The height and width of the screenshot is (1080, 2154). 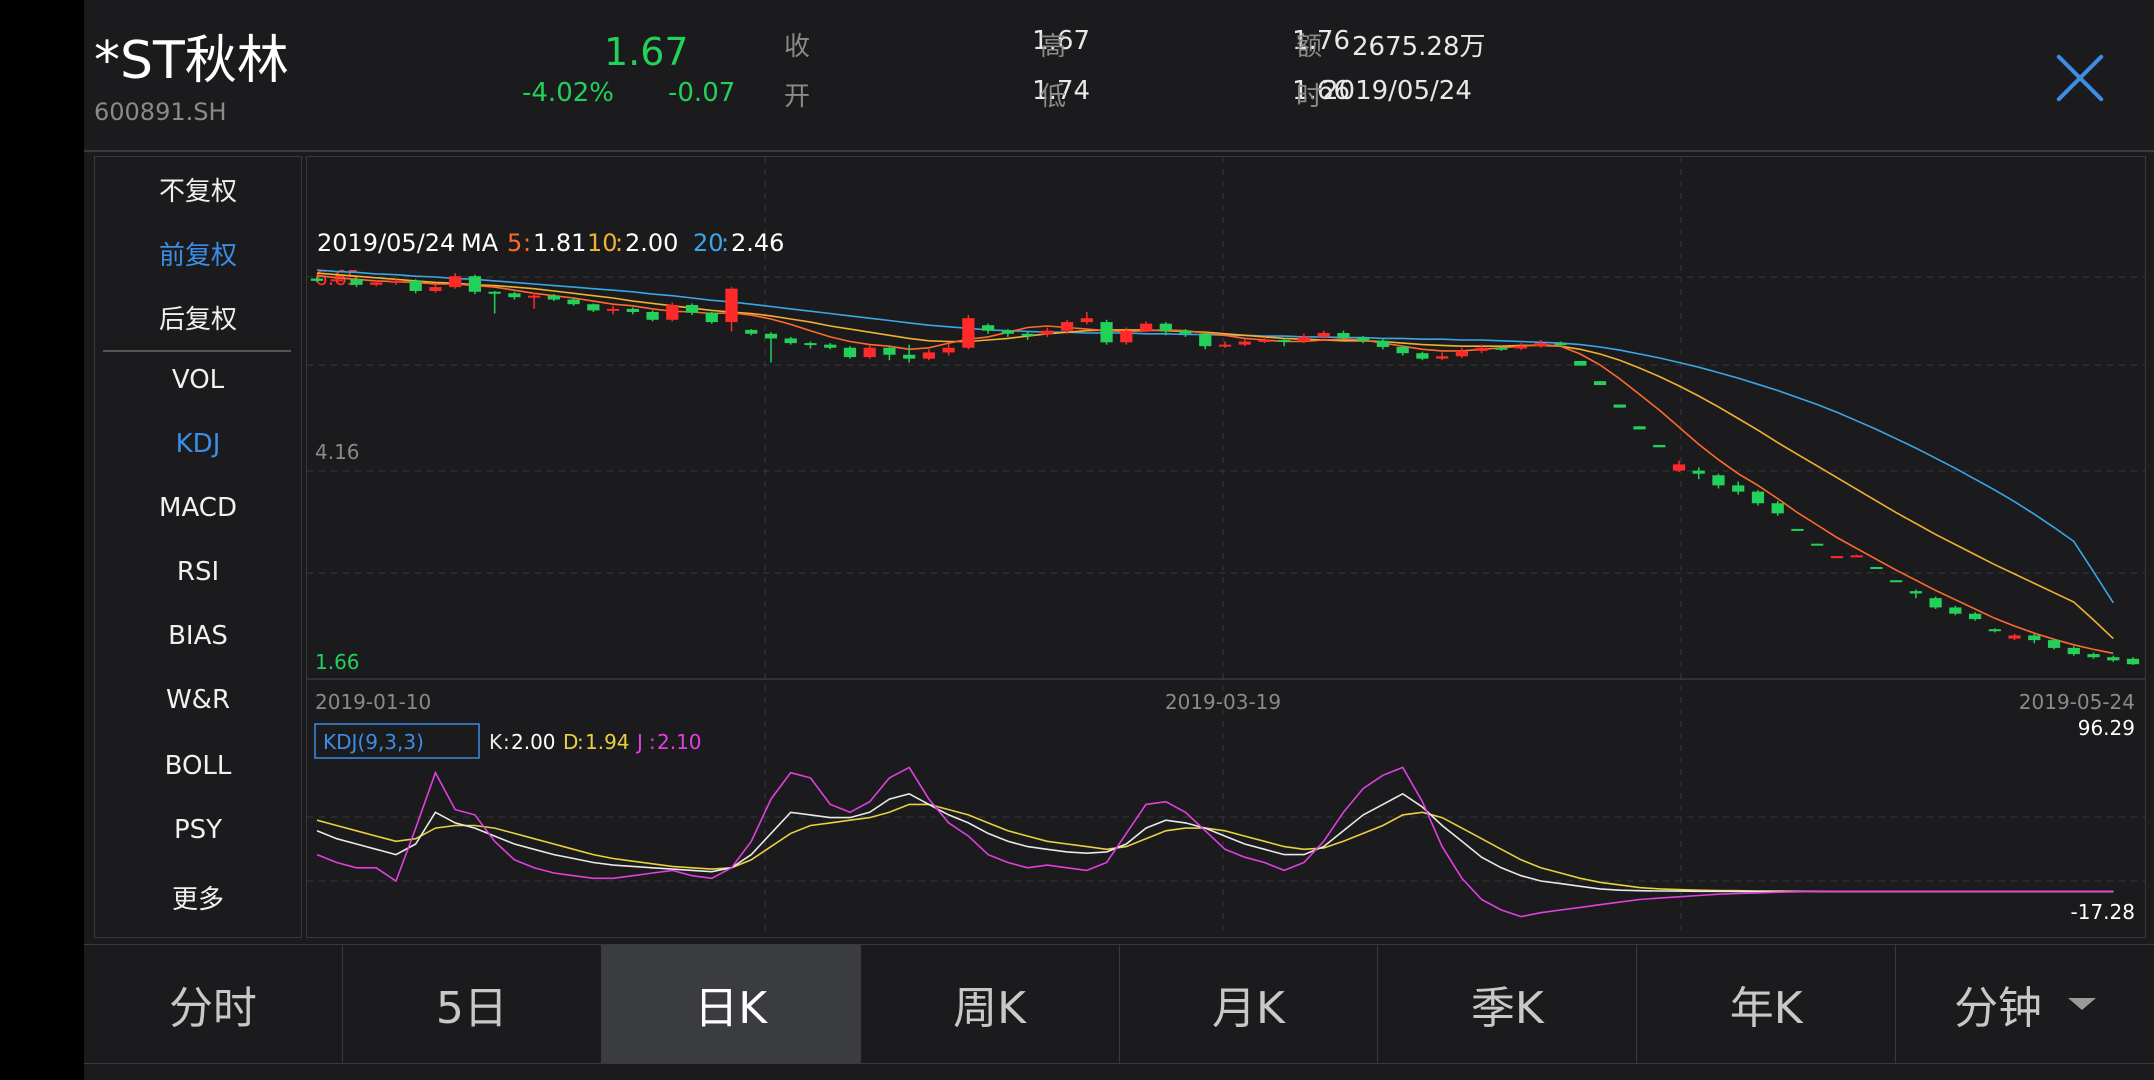 I want to click on kdj-params: KDJ(9,3,3), so click(x=373, y=742).